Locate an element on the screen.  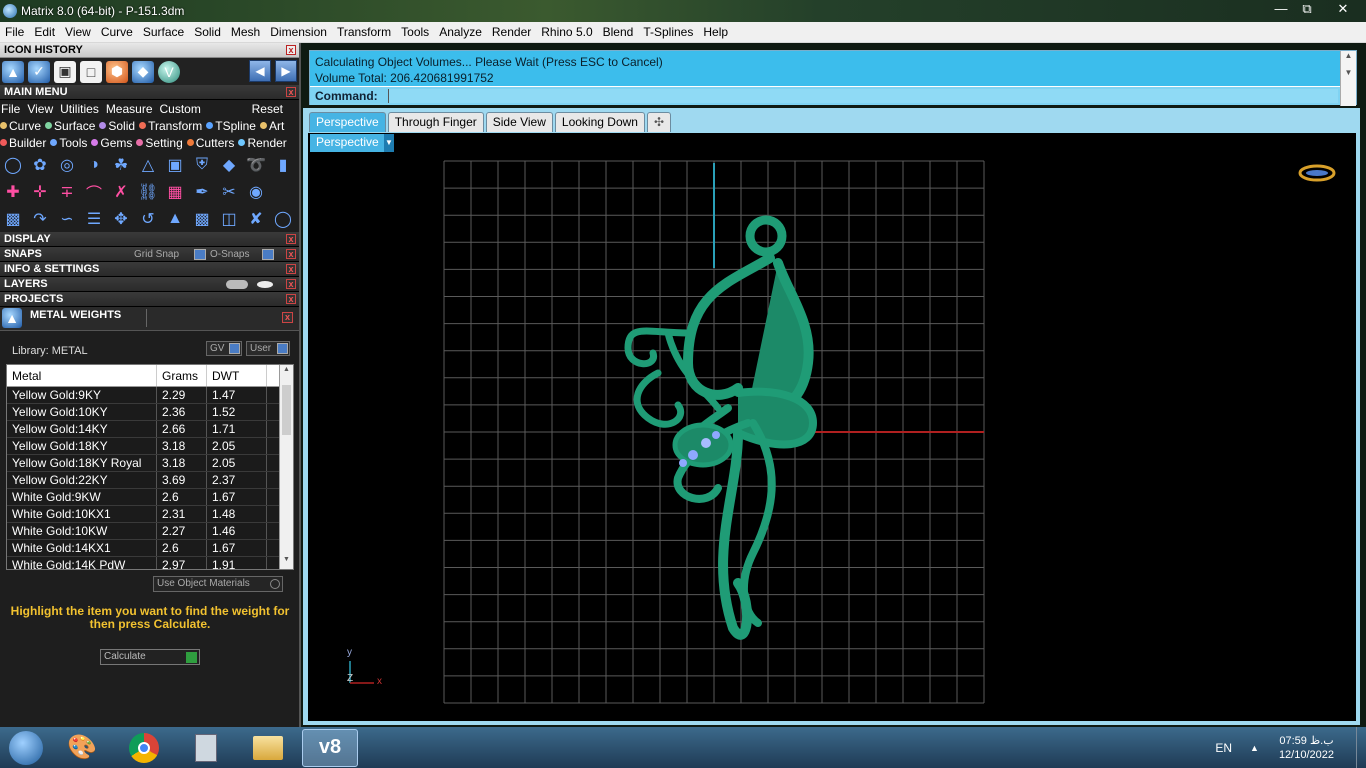
cut-icon: ✗ is located at coordinates (121, 192).